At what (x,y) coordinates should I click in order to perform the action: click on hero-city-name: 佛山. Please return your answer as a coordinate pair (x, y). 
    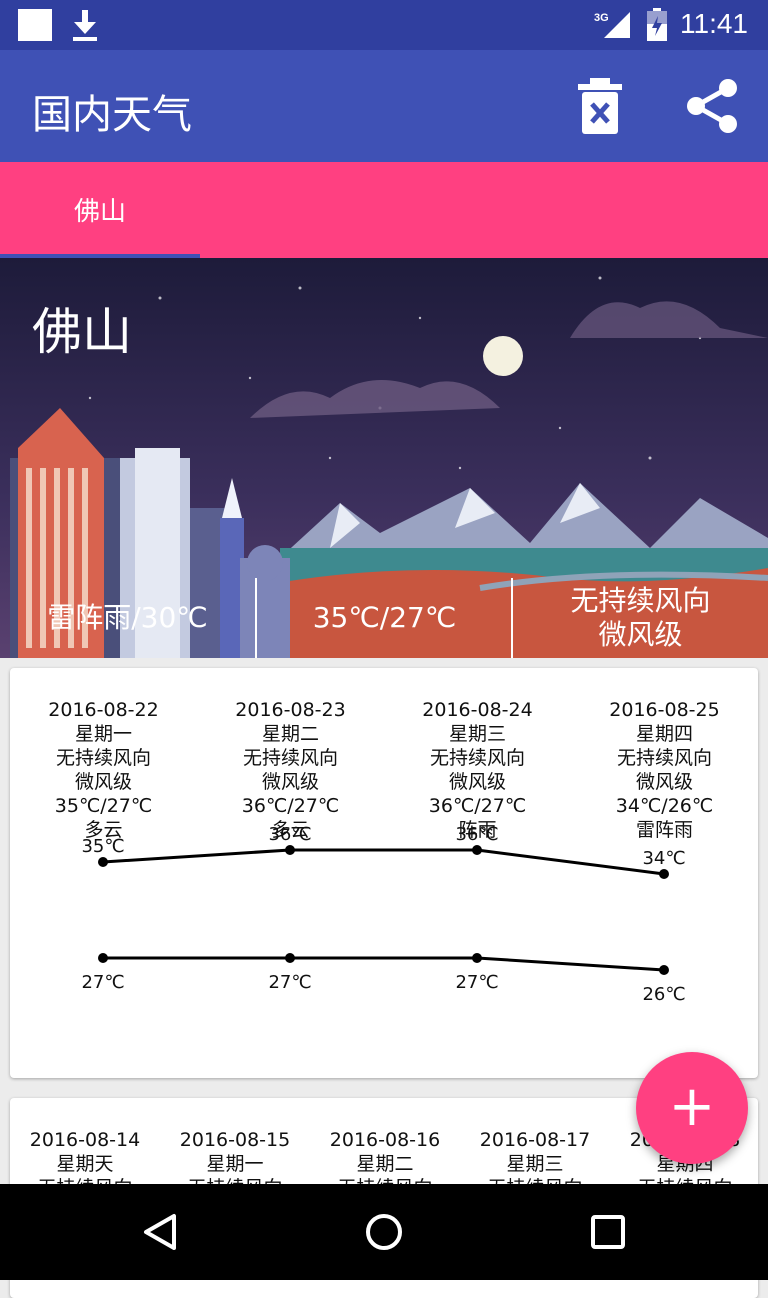
    Looking at the image, I should click on (82, 332).